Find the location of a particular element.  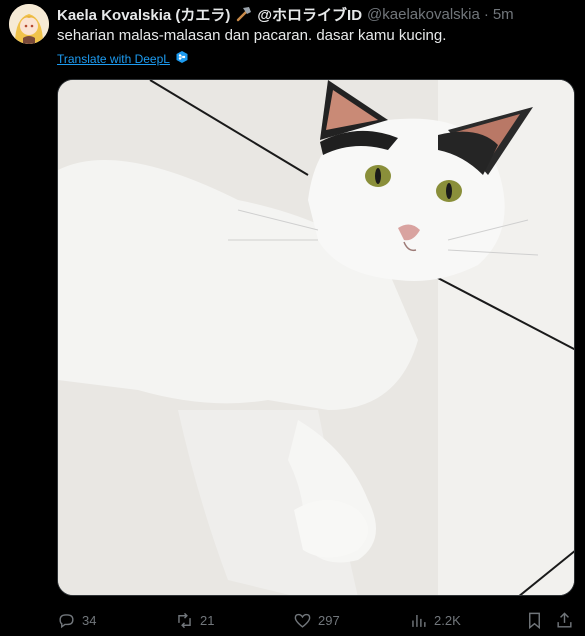

heart-icon is located at coordinates (302, 620).